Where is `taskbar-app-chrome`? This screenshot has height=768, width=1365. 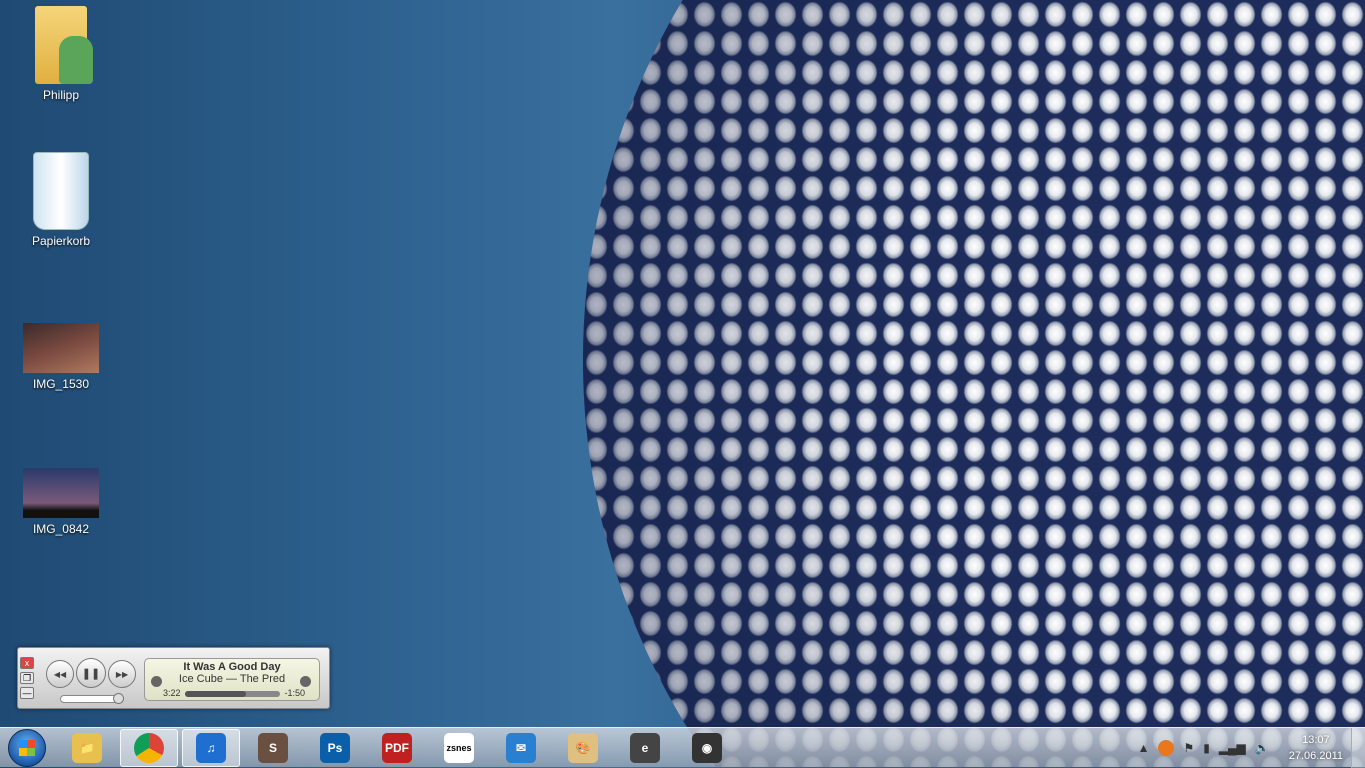 taskbar-app-chrome is located at coordinates (149, 747).